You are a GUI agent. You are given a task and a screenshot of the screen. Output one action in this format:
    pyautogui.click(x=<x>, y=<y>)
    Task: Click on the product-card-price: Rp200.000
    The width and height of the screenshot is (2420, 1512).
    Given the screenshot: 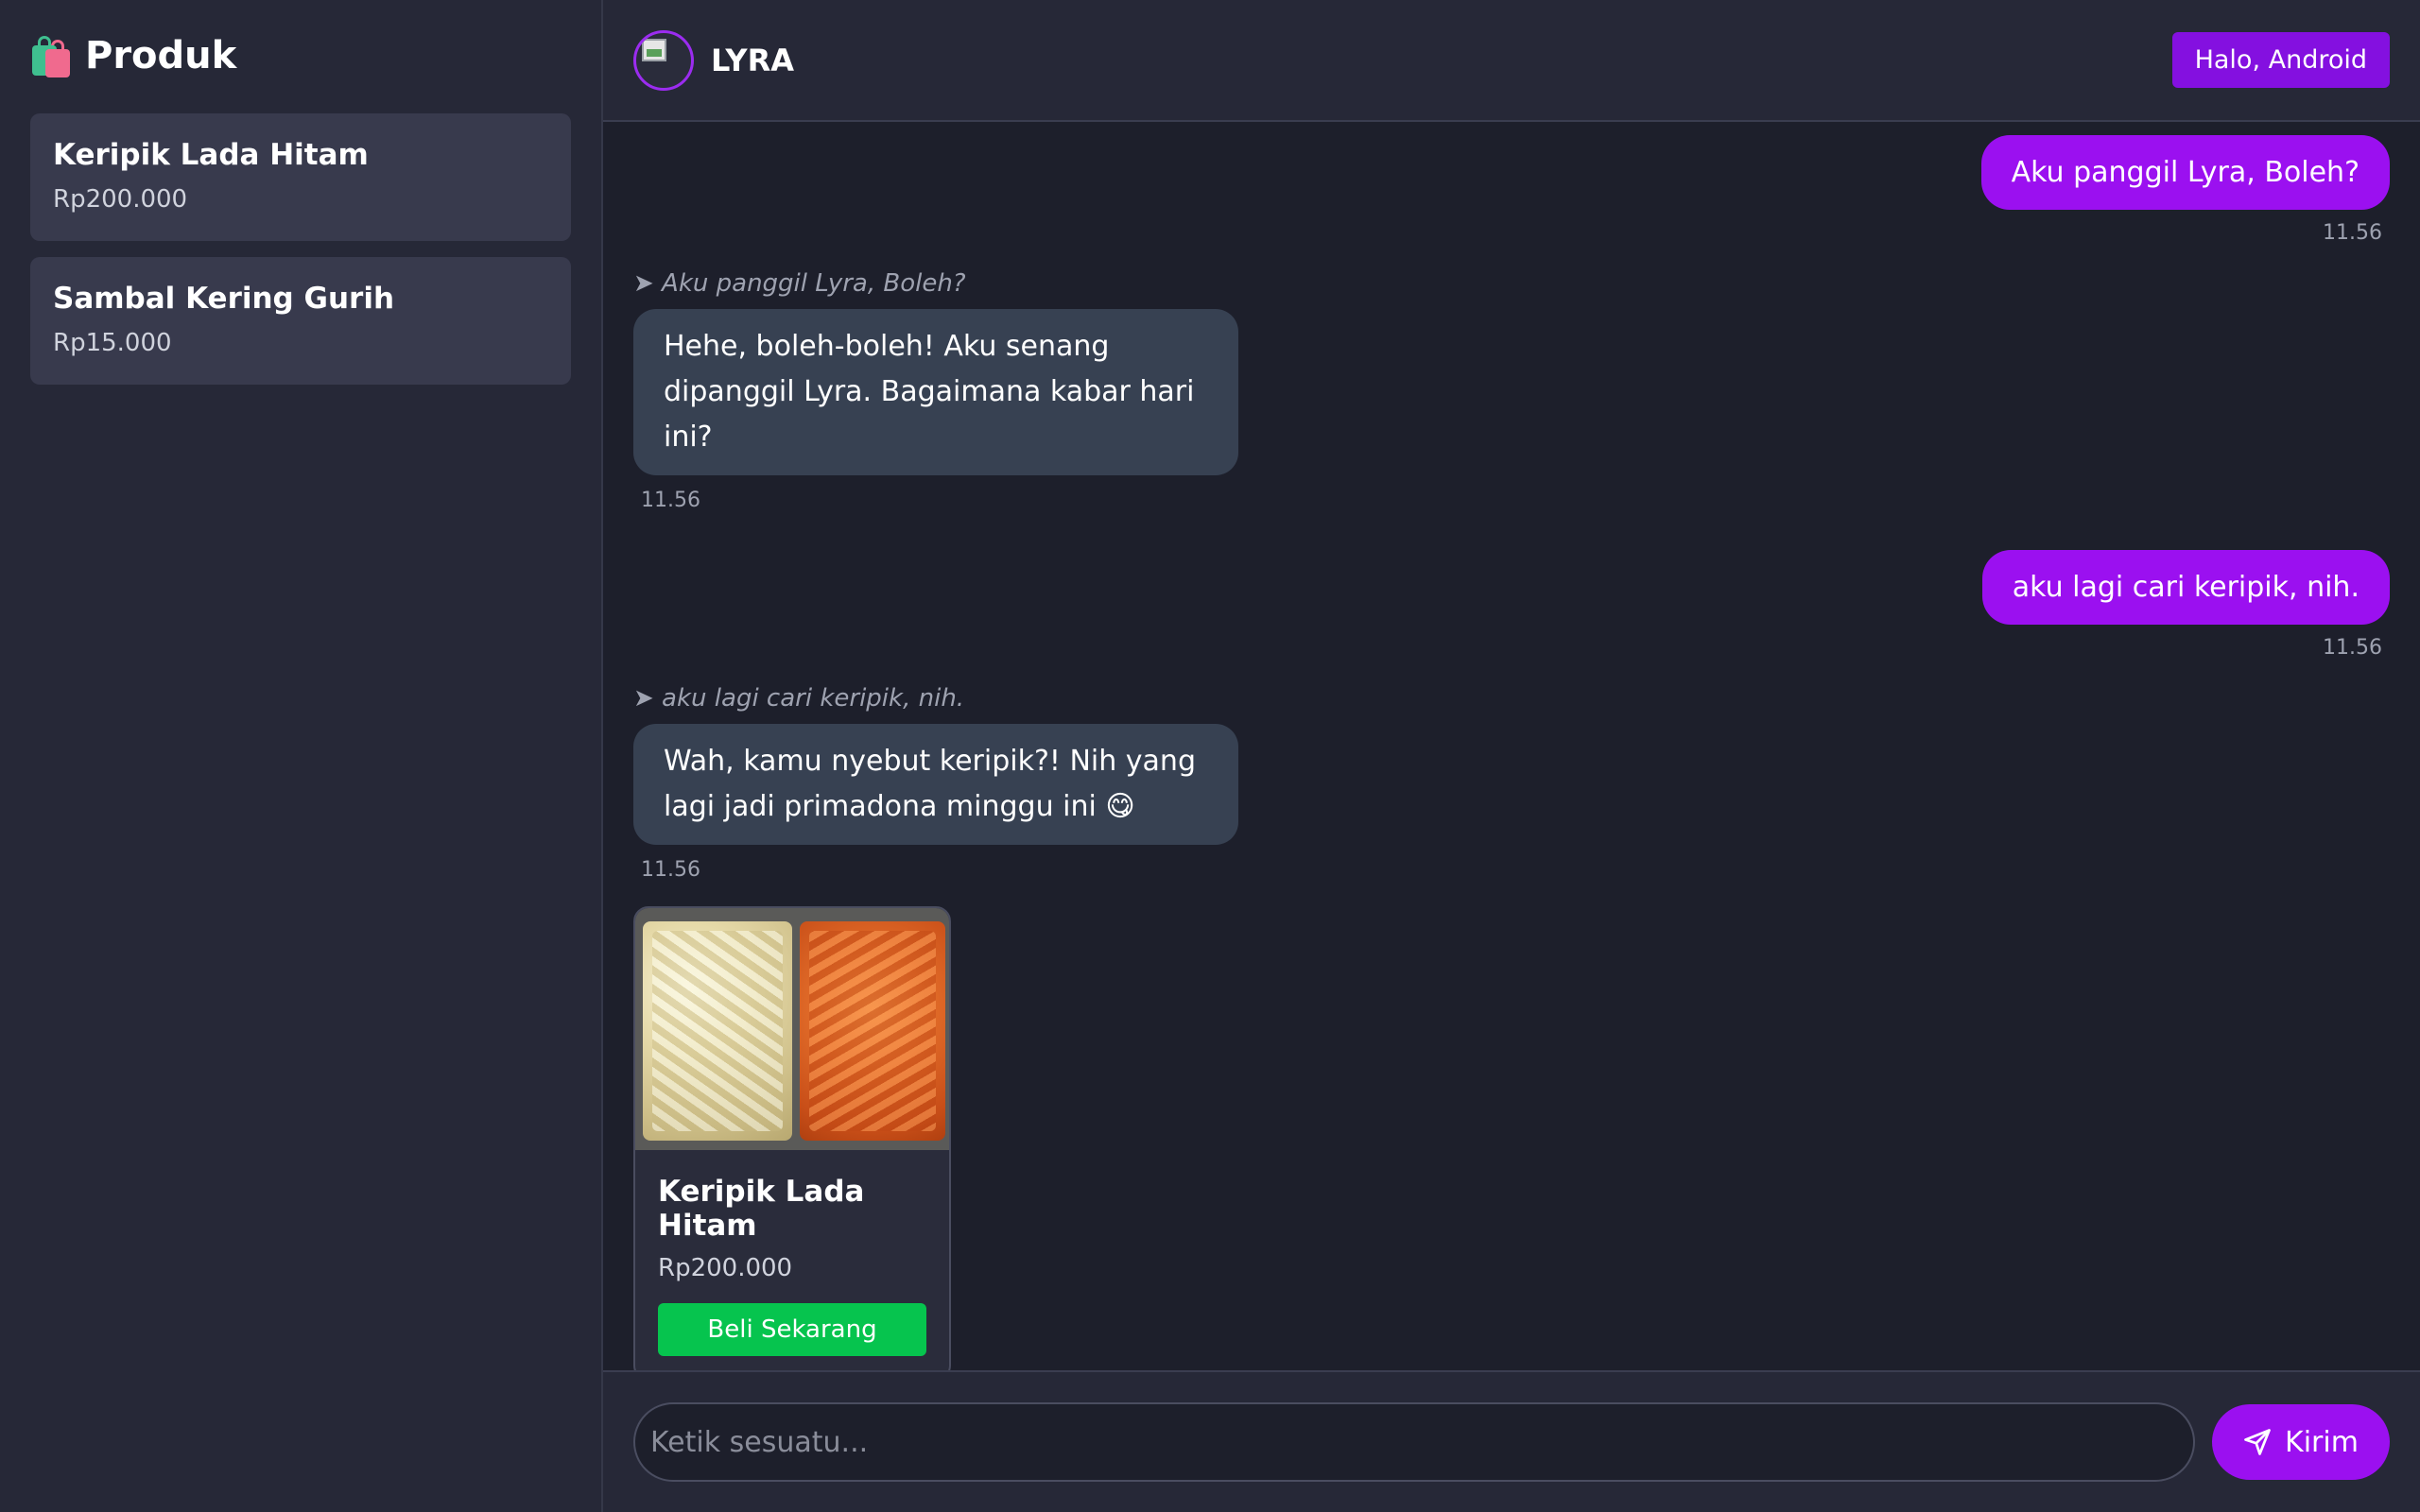 What is the action you would take?
    pyautogui.click(x=725, y=1268)
    